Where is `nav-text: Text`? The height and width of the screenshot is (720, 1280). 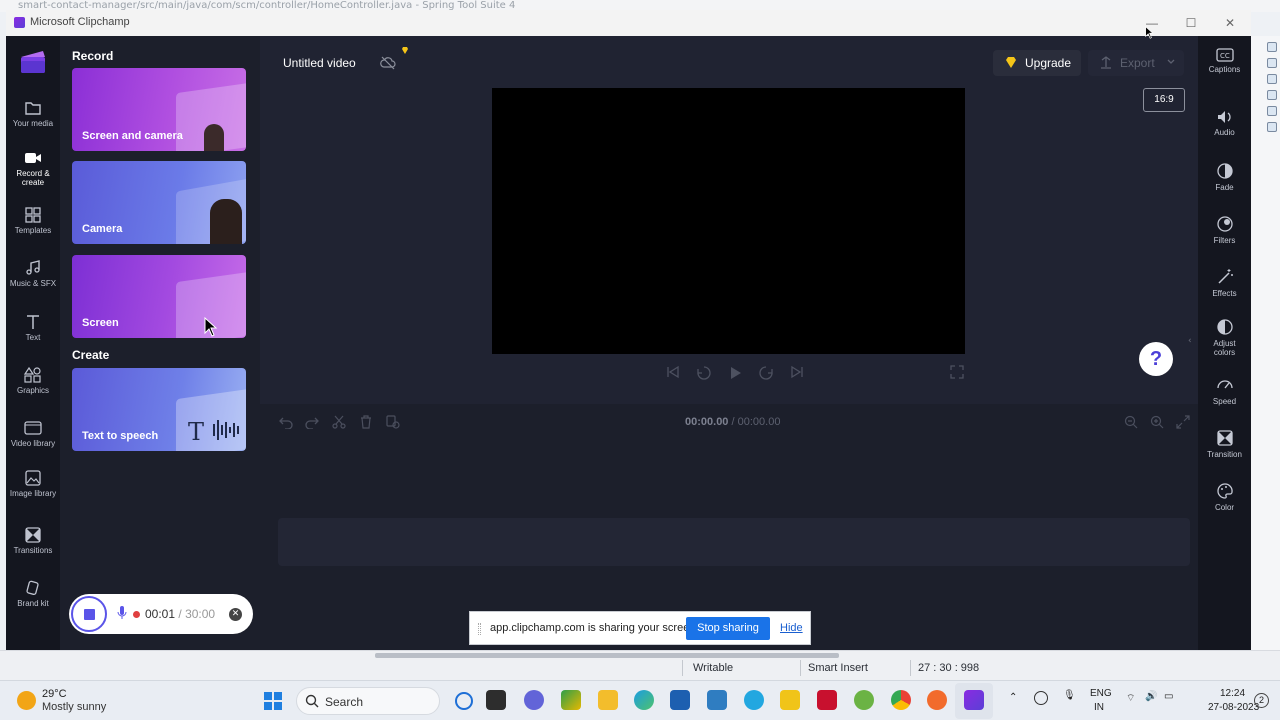
nav-text: Text is located at coordinates (33, 339).